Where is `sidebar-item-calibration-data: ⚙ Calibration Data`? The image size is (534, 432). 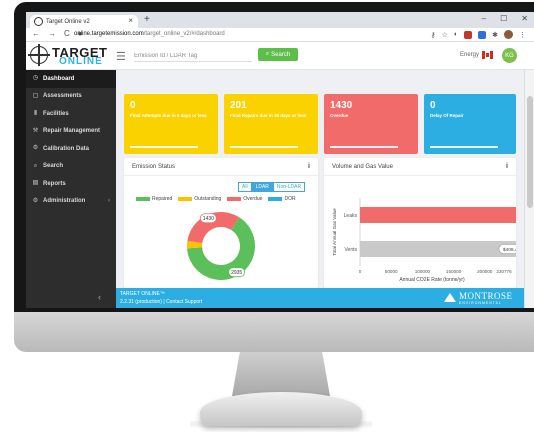
sidebar-item-calibration-data: ⚙ Calibration Data is located at coordinates (71, 149).